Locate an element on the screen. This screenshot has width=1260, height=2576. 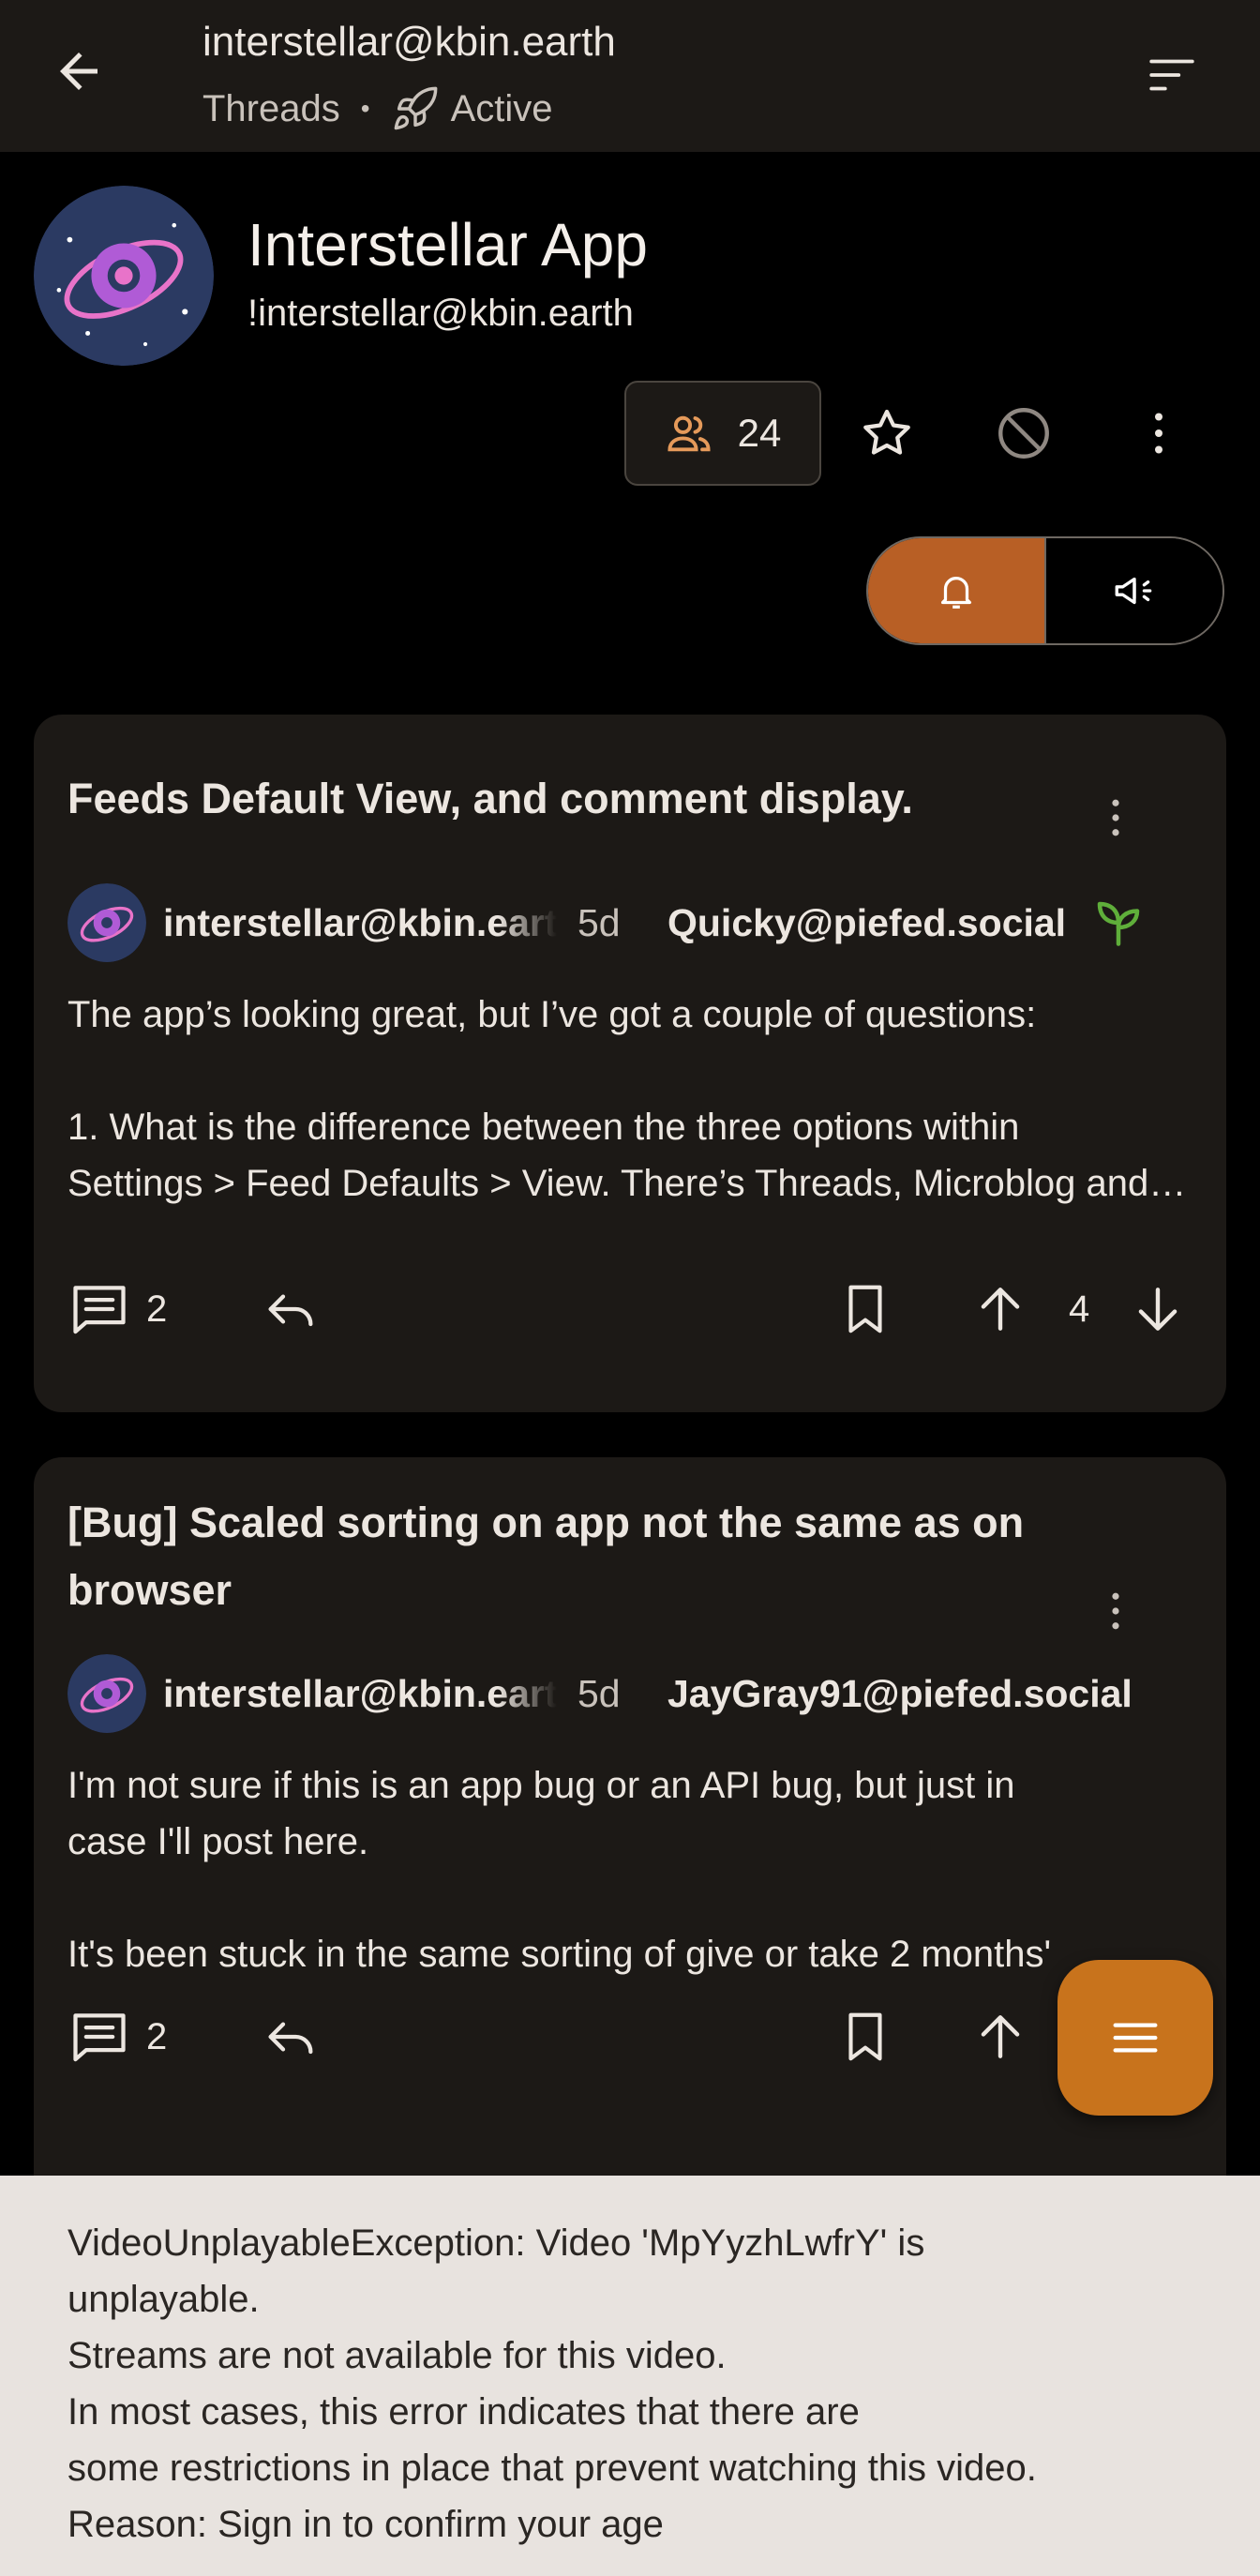
score: 4 is located at coordinates (1079, 1309).